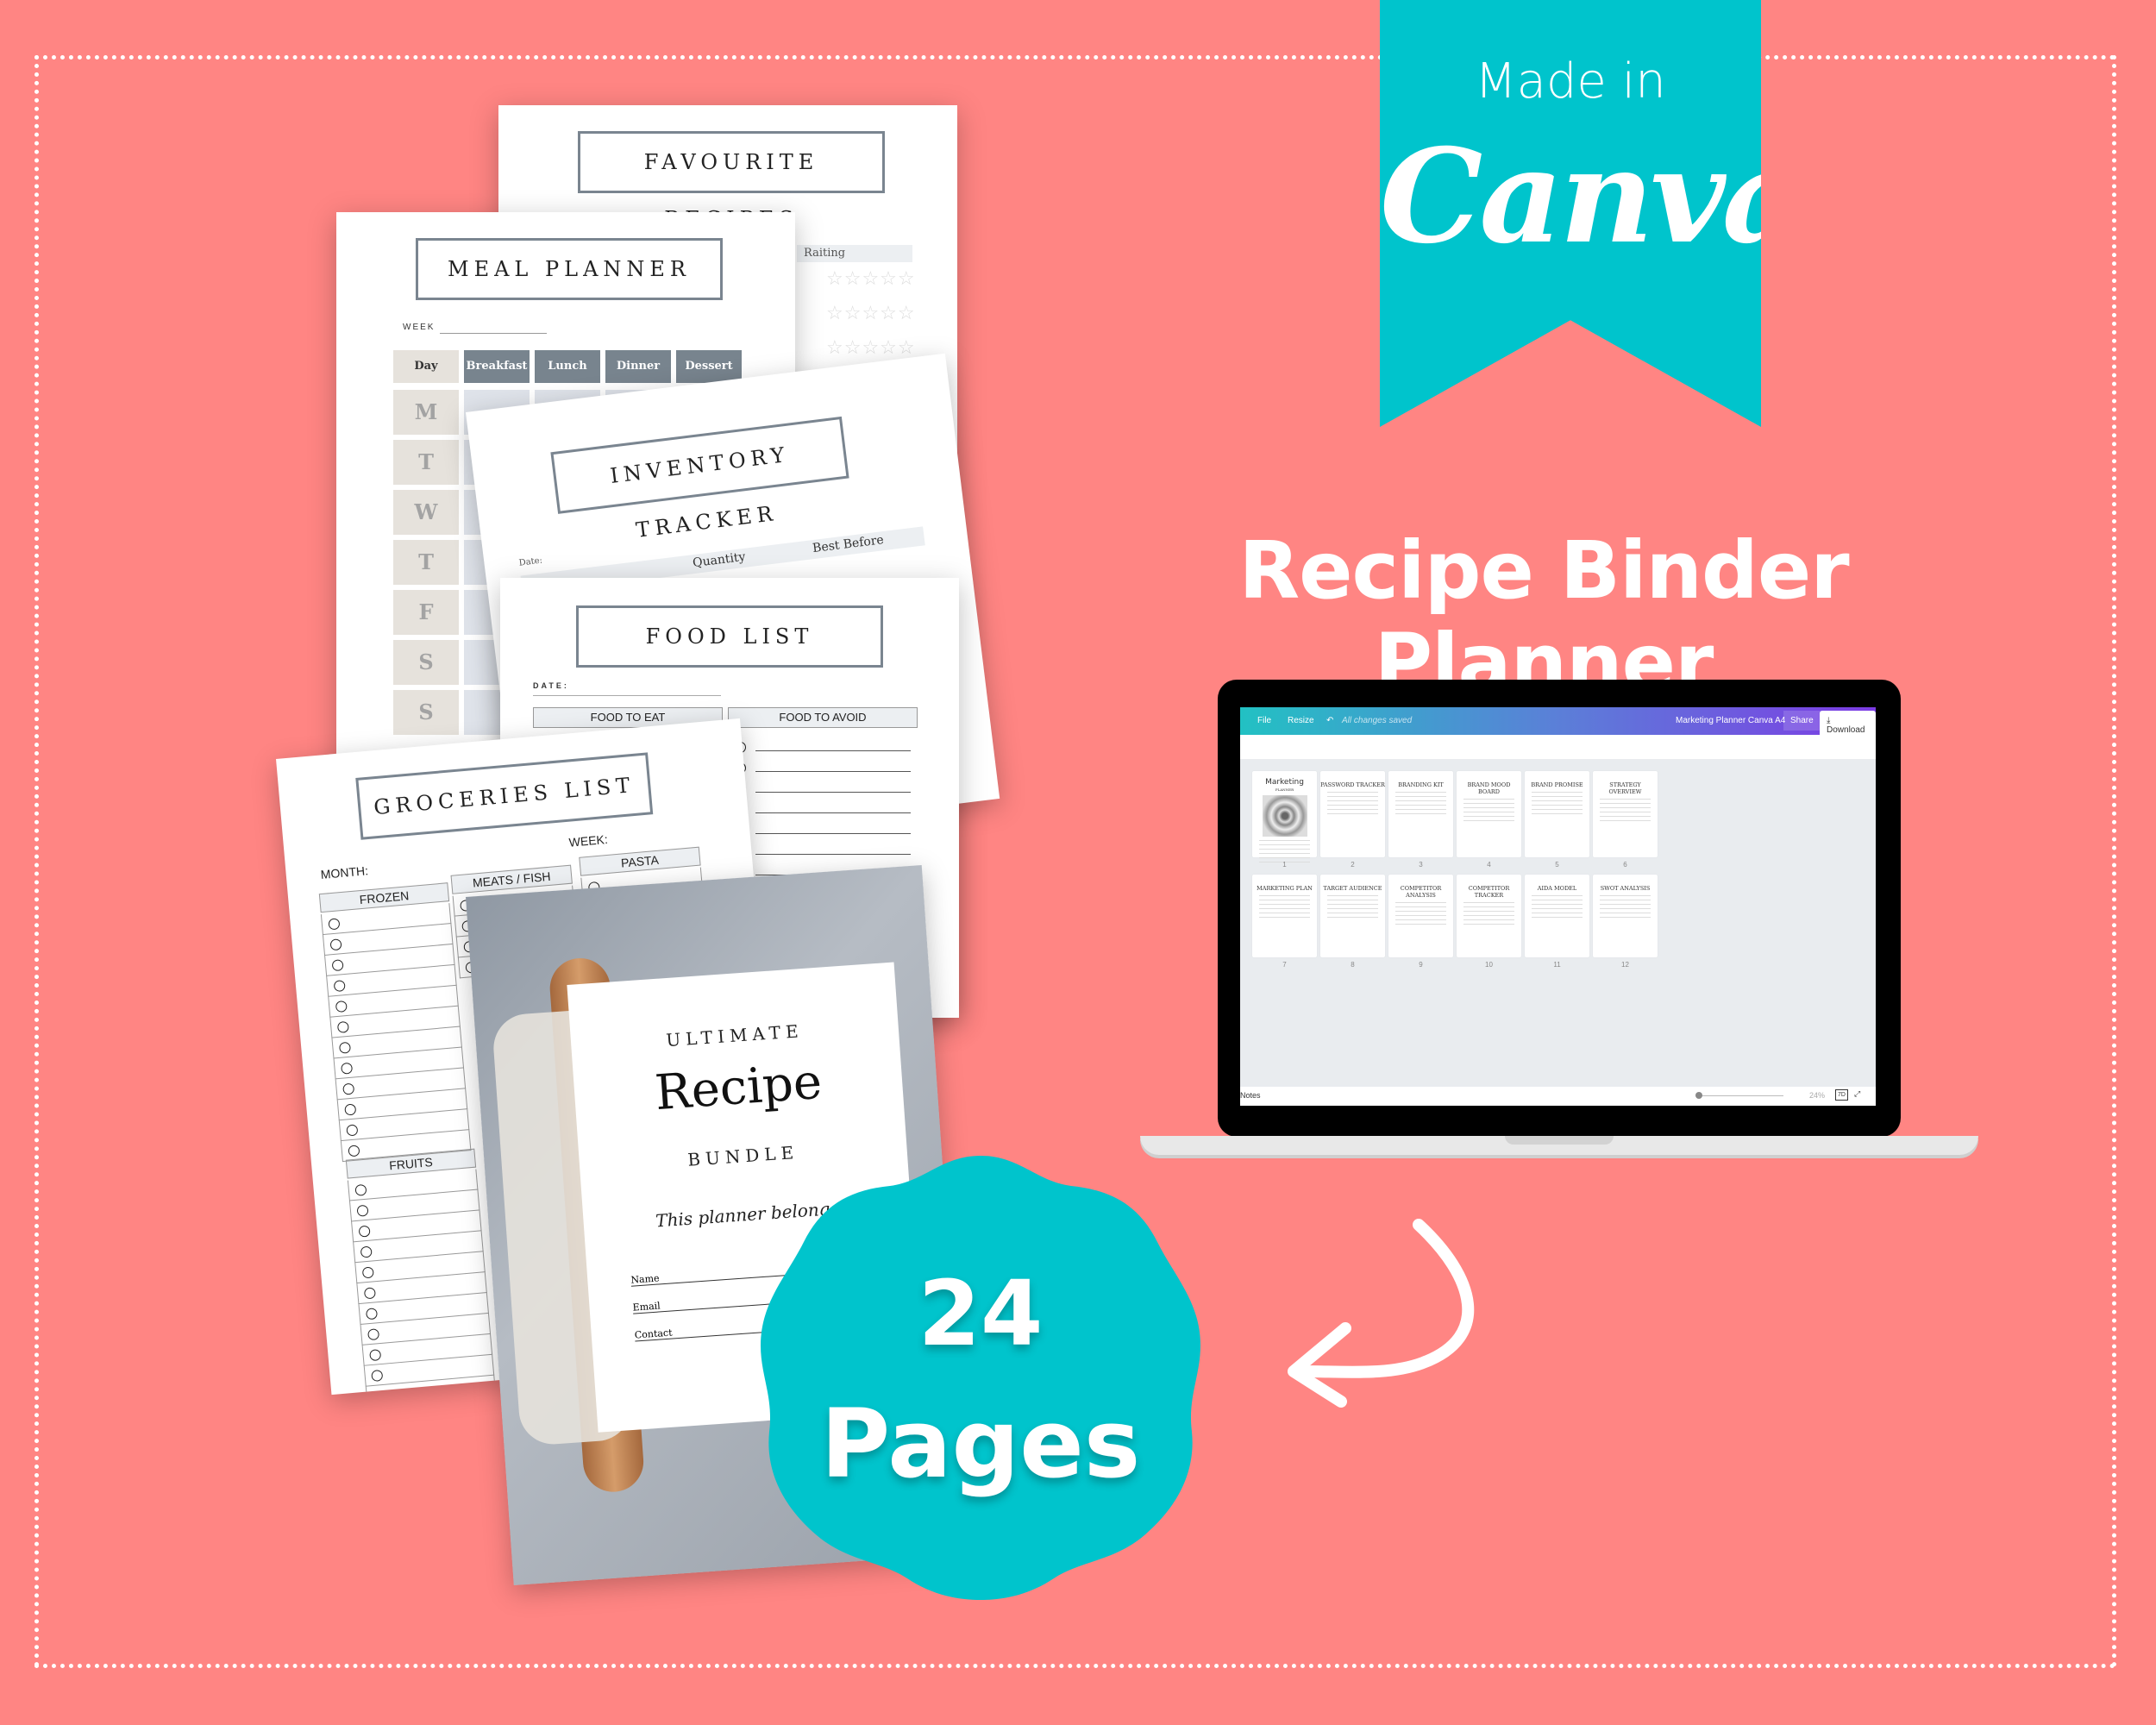  What do you see at coordinates (1381, 1314) in the screenshot?
I see `curved-arrow-icon` at bounding box center [1381, 1314].